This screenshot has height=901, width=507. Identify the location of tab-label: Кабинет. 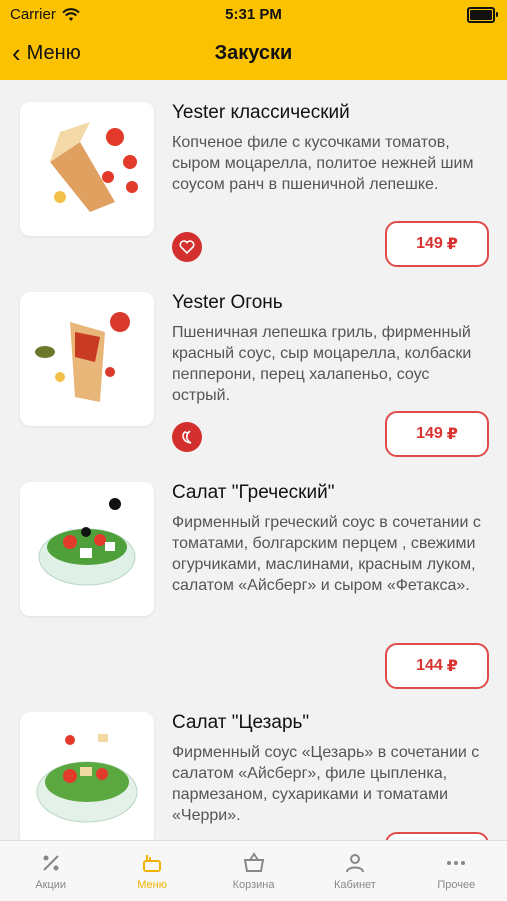
(355, 885).